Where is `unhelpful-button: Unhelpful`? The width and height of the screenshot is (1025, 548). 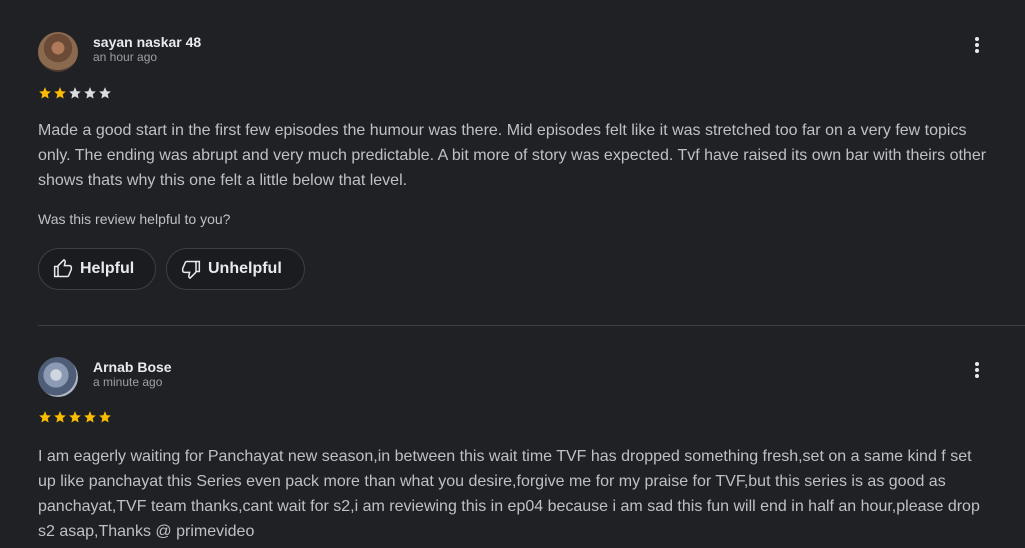 unhelpful-button: Unhelpful is located at coordinates (235, 269).